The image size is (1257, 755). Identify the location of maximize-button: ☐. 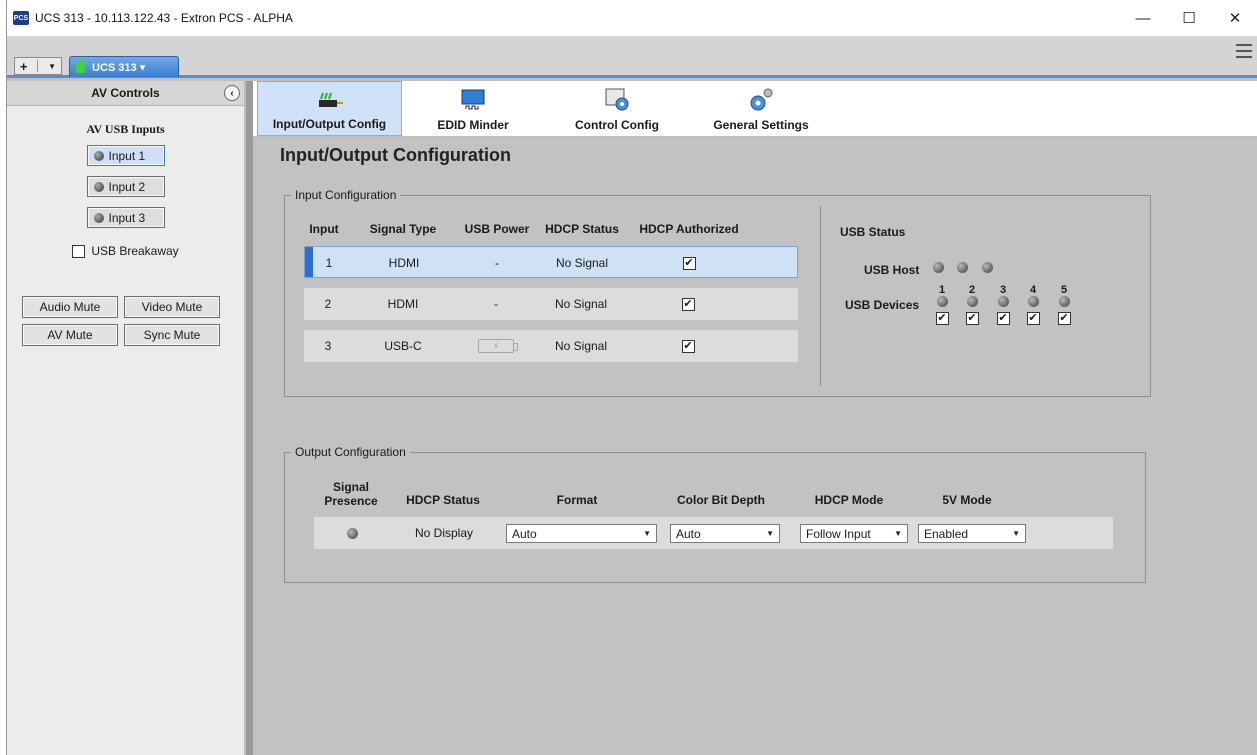
(1189, 18).